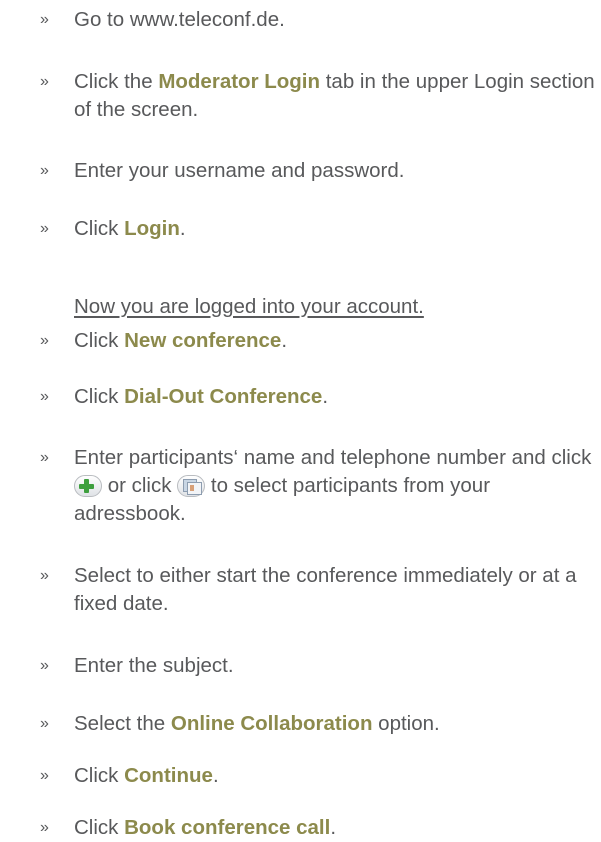  What do you see at coordinates (320, 776) in the screenshot?
I see `step-continue: » Click Continue.` at bounding box center [320, 776].